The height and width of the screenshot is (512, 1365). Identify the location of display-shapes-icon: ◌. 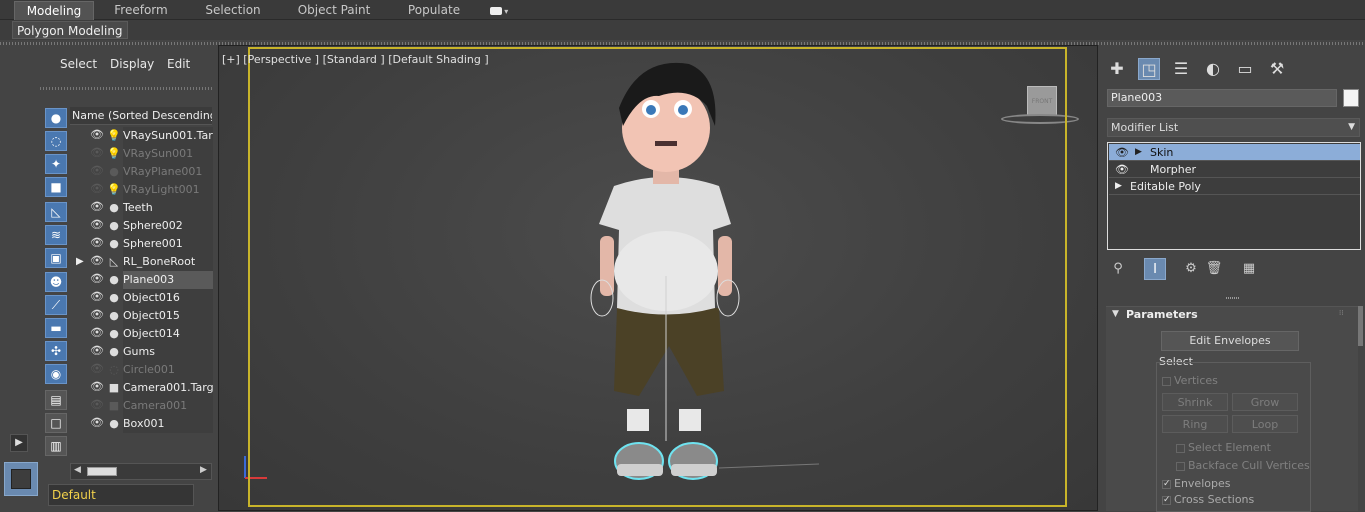
(56, 141).